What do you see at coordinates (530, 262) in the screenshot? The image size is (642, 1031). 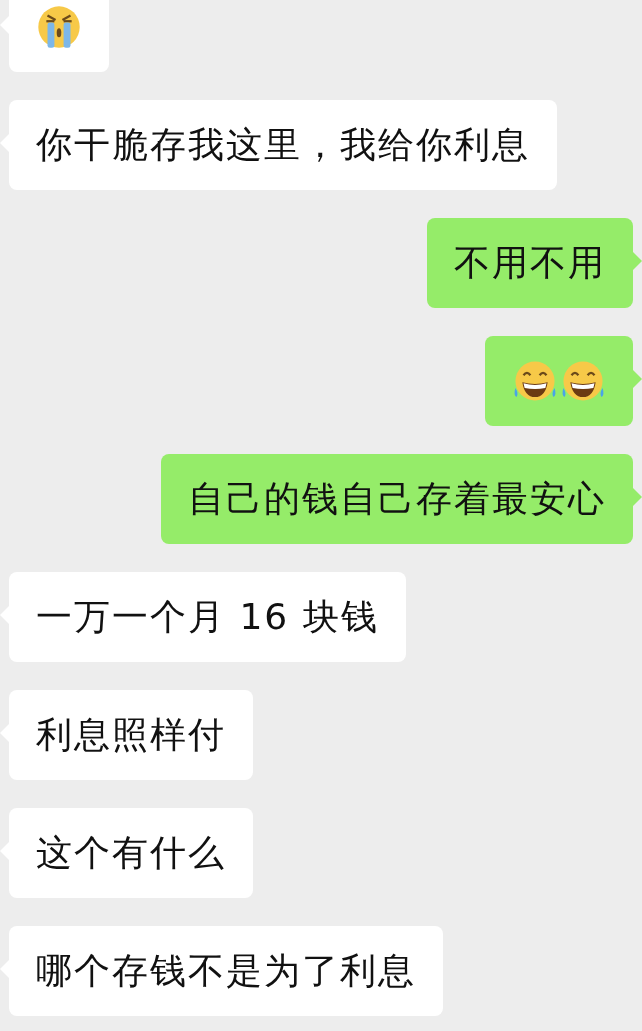 I see `message-text: 不用不用` at bounding box center [530, 262].